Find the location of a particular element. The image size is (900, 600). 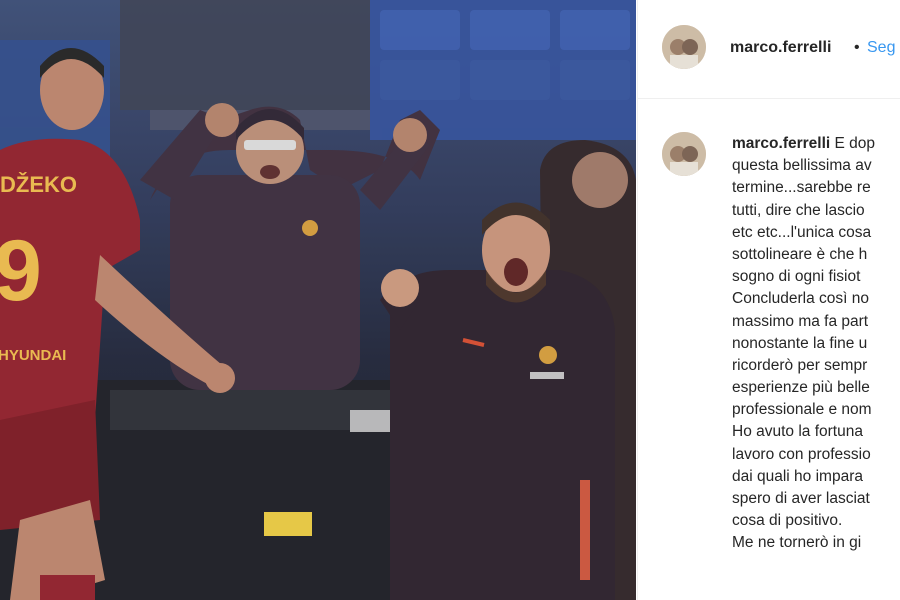

avatar is located at coordinates (684, 47).